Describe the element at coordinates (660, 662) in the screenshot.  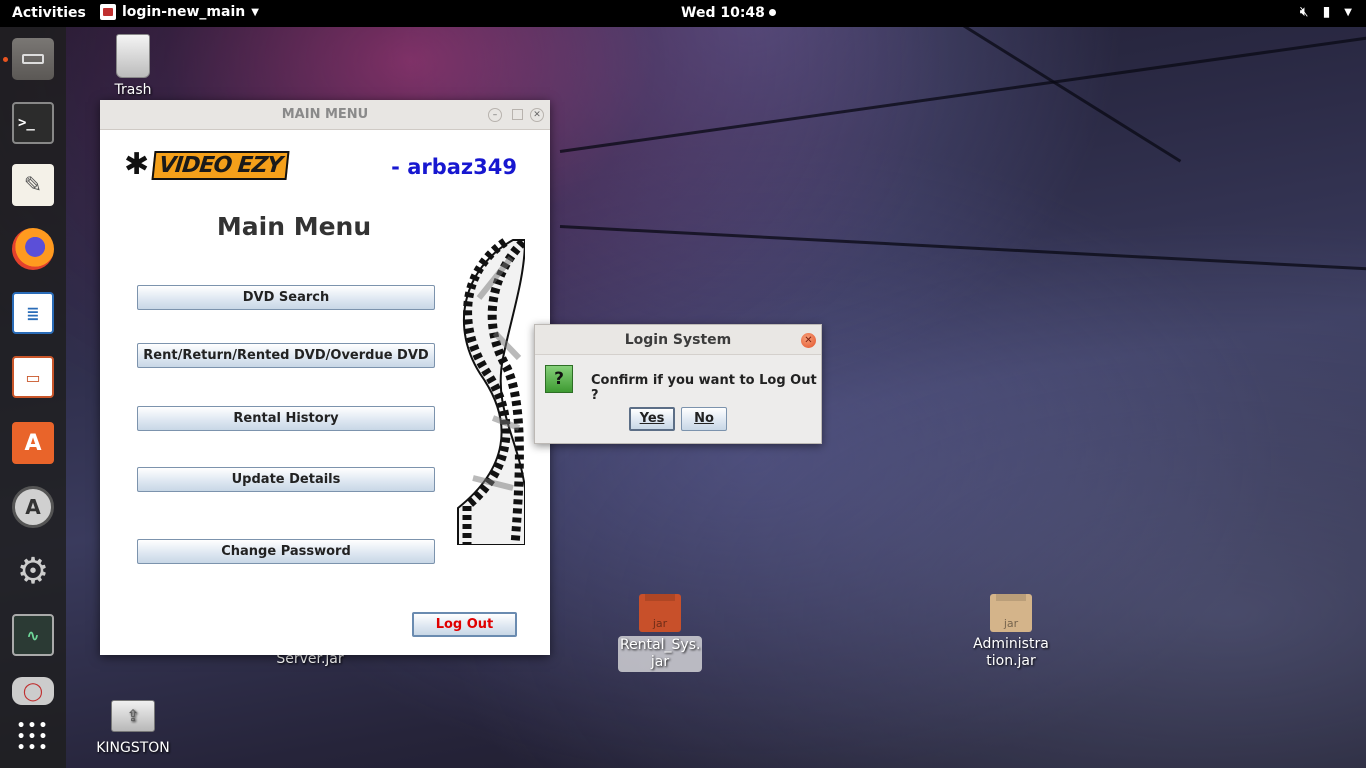
I see `rental-jar-label-line2: jar` at that location.